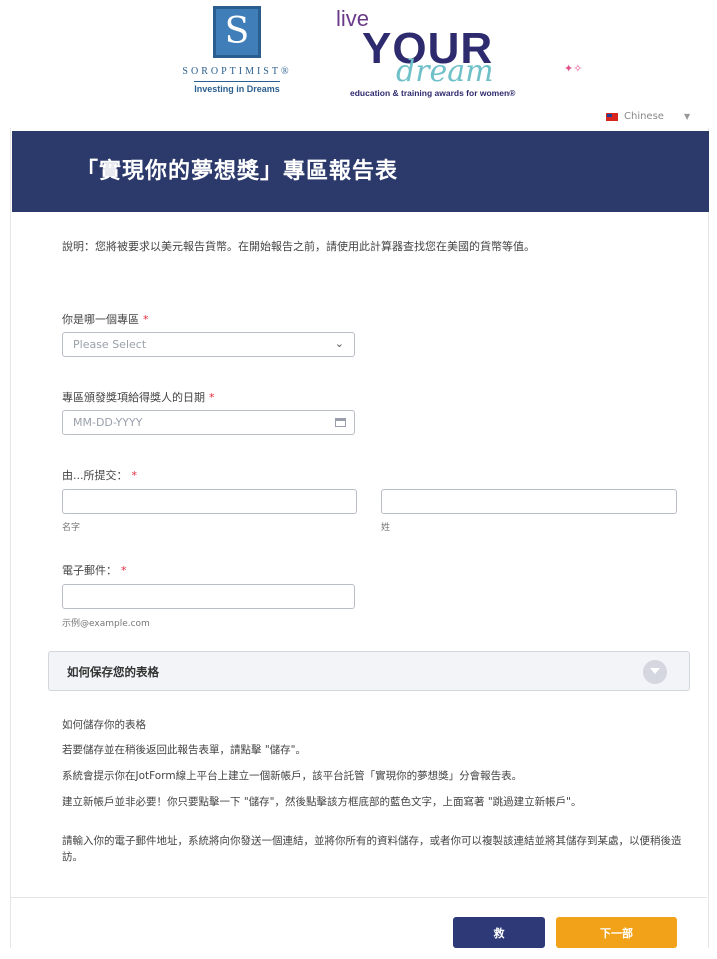 The width and height of the screenshot is (717, 959). I want to click on collapsible-title: 如何保存您的表格, so click(113, 672).